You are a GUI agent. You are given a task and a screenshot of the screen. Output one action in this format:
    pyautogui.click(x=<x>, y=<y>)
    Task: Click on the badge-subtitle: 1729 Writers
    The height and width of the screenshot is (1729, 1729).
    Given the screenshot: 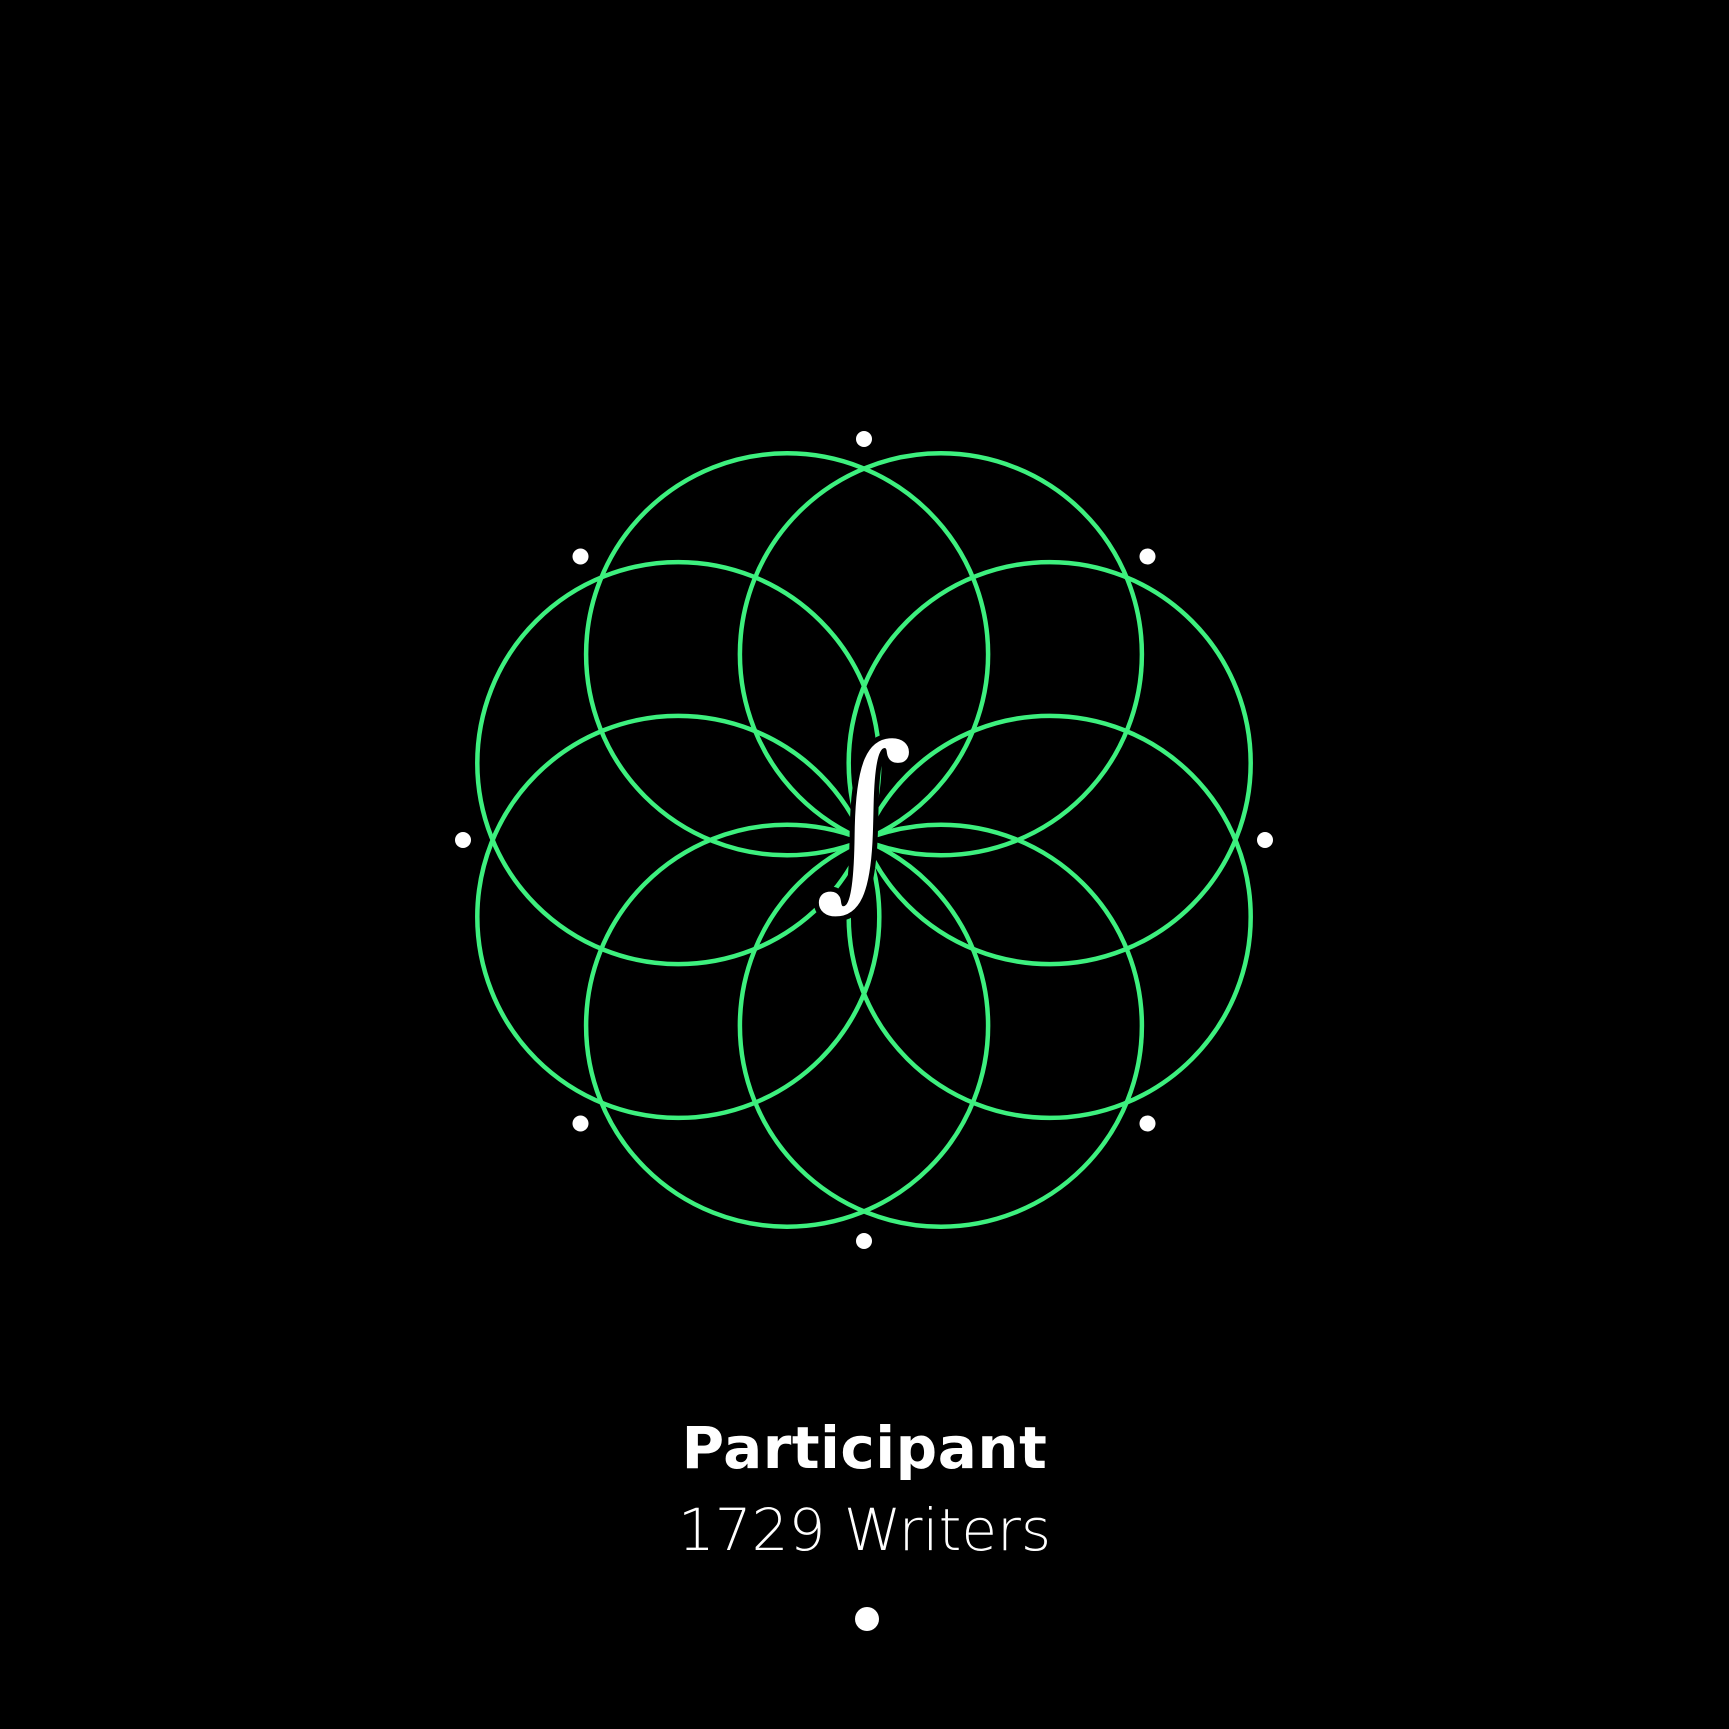 What is the action you would take?
    pyautogui.click(x=864, y=1530)
    